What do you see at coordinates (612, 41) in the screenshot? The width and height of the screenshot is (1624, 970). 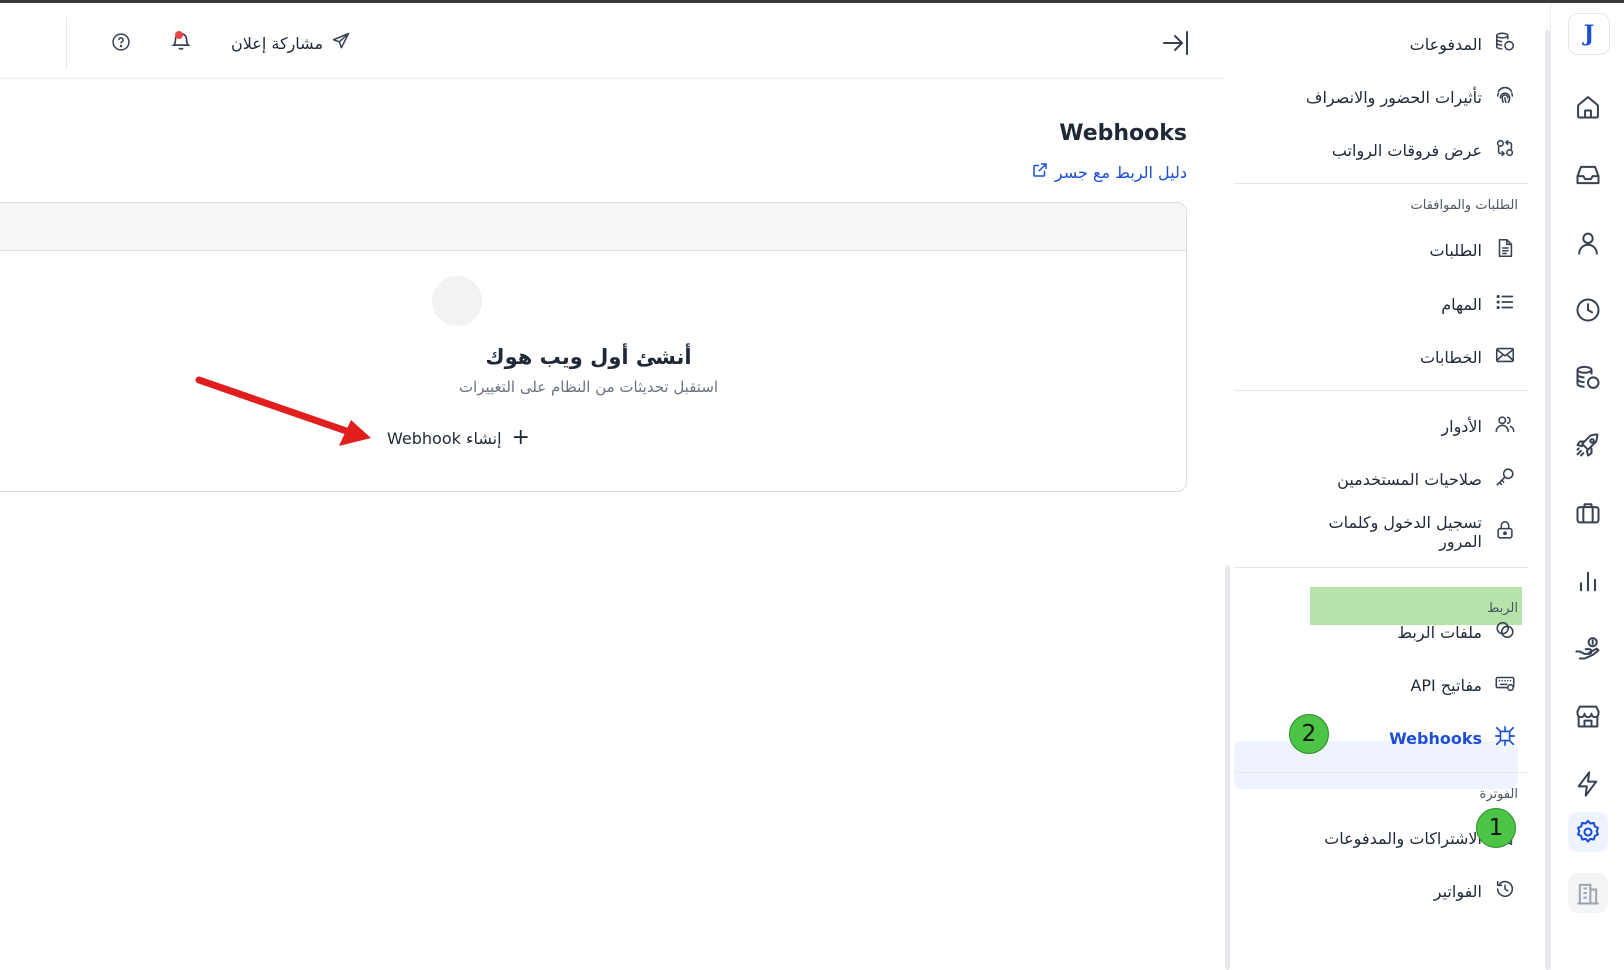 I see `top-header: مشاركة إعلان` at bounding box center [612, 41].